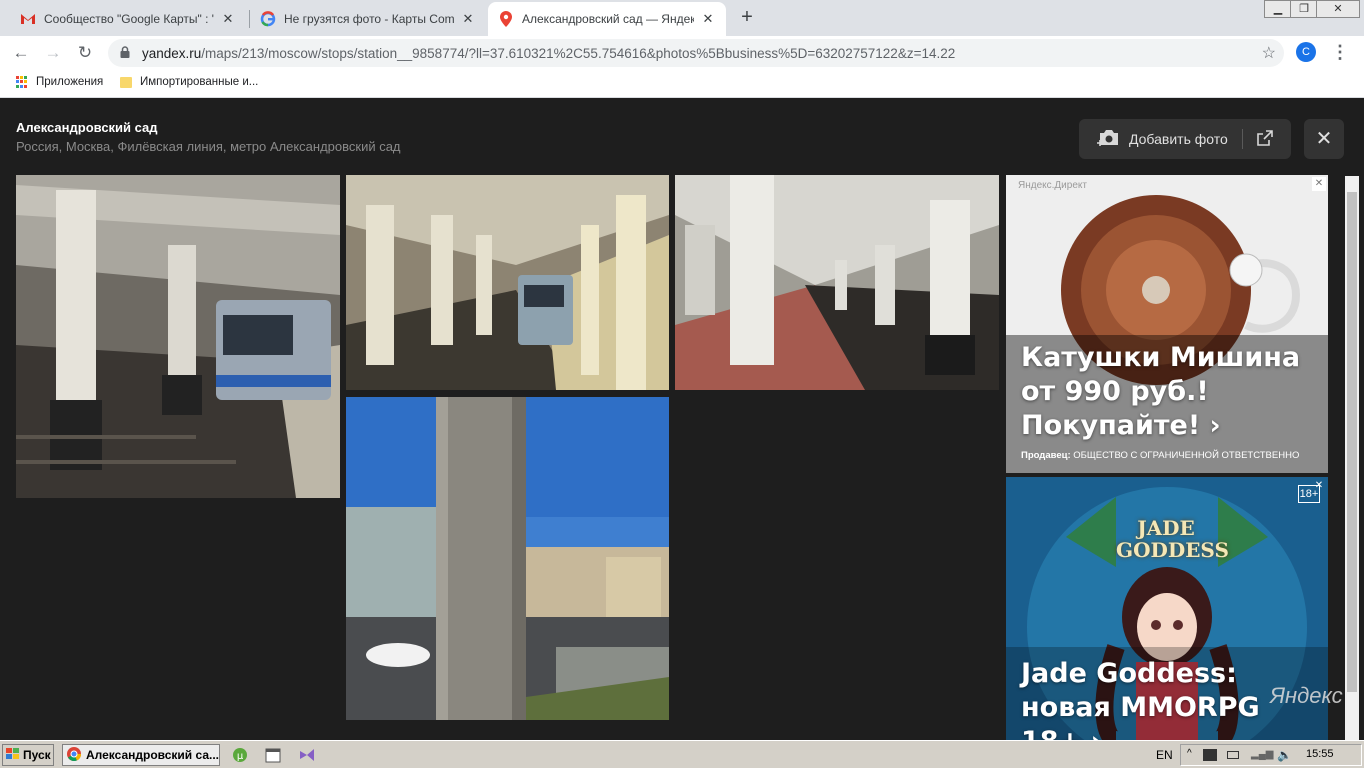 Image resolution: width=1364 pixels, height=768 pixels. I want to click on signal-icon: ▂▄▆, so click(1262, 754).